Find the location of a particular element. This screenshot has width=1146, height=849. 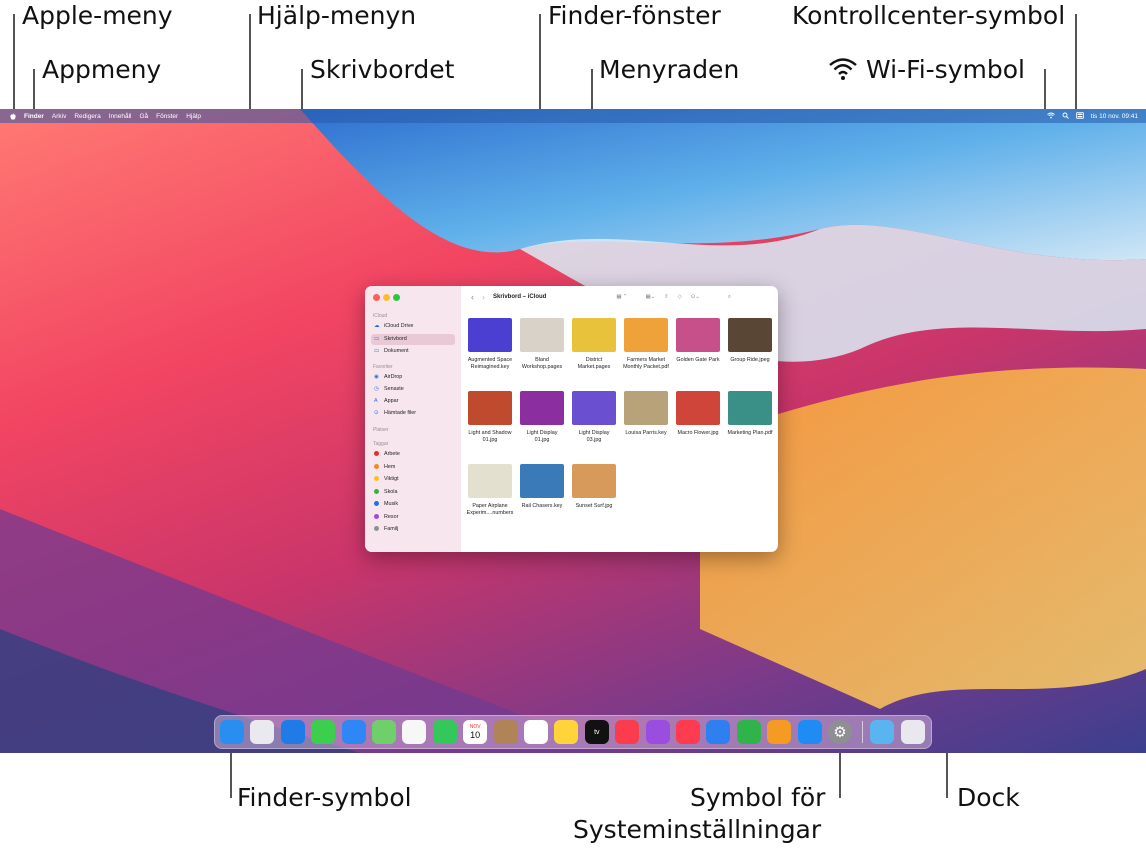

group-icon: ▦⌄ is located at coordinates (650, 297).